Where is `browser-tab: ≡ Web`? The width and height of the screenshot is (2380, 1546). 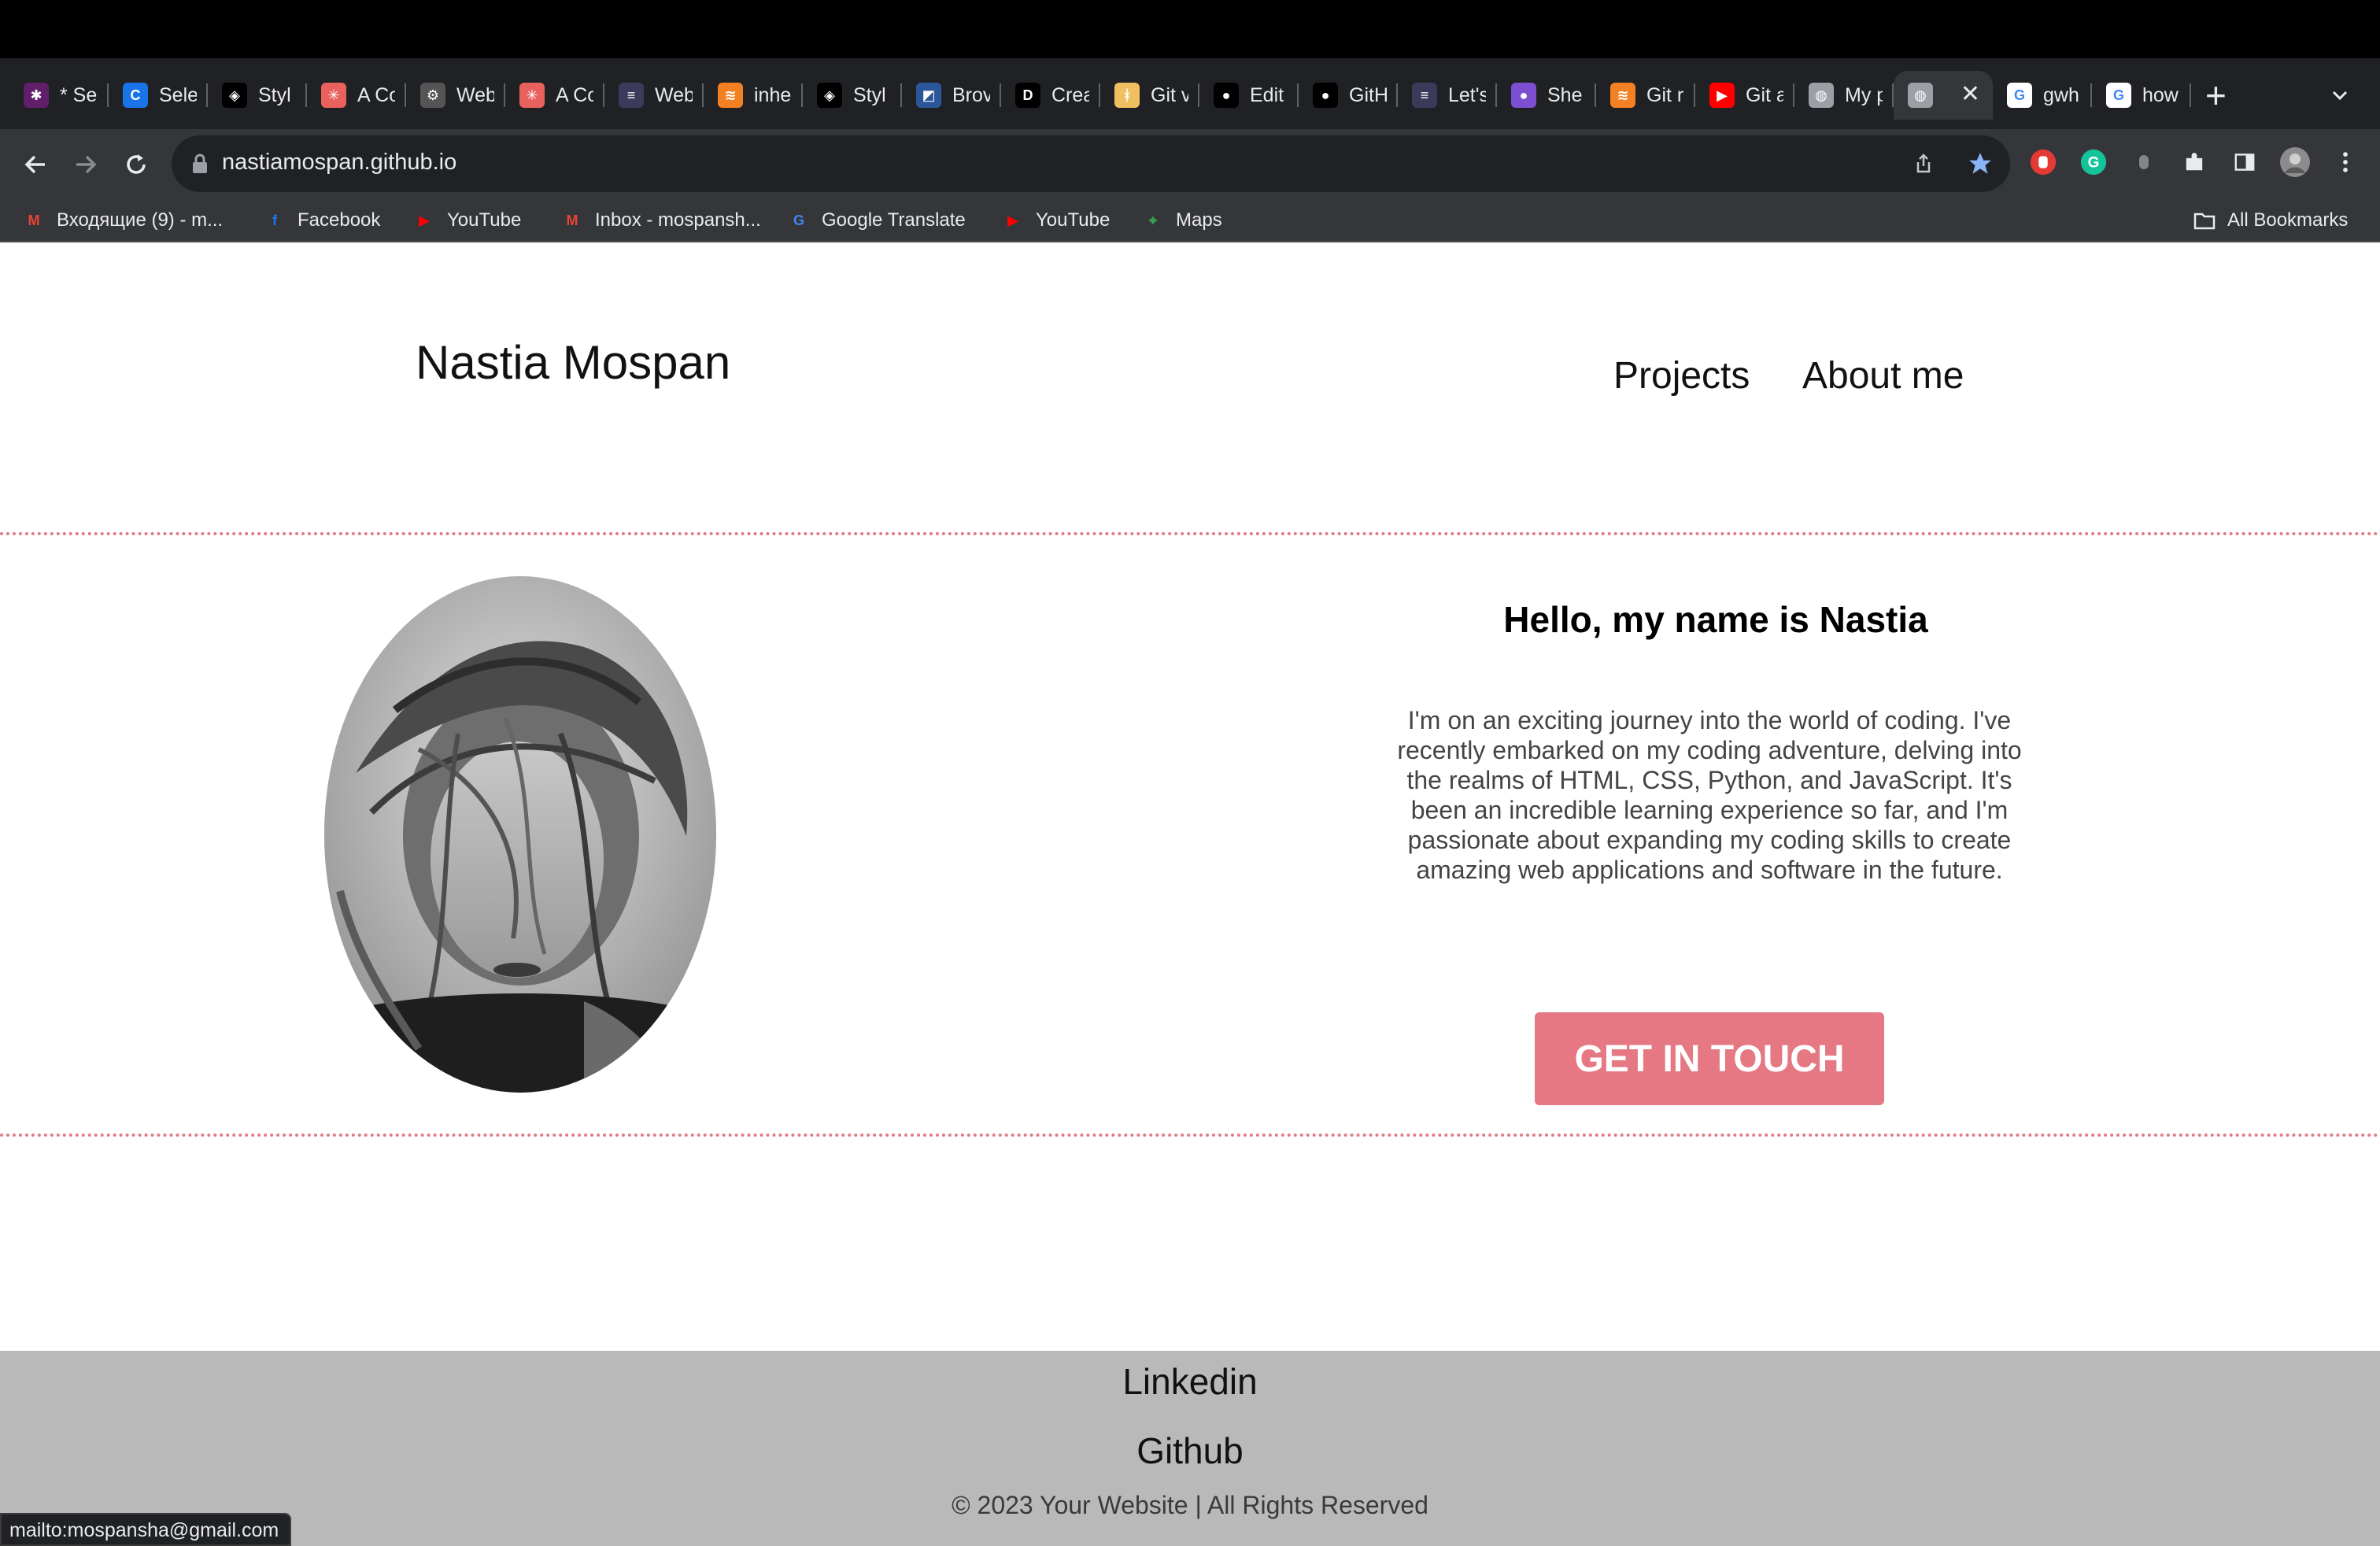
browser-tab: ≡ Web is located at coordinates (654, 96).